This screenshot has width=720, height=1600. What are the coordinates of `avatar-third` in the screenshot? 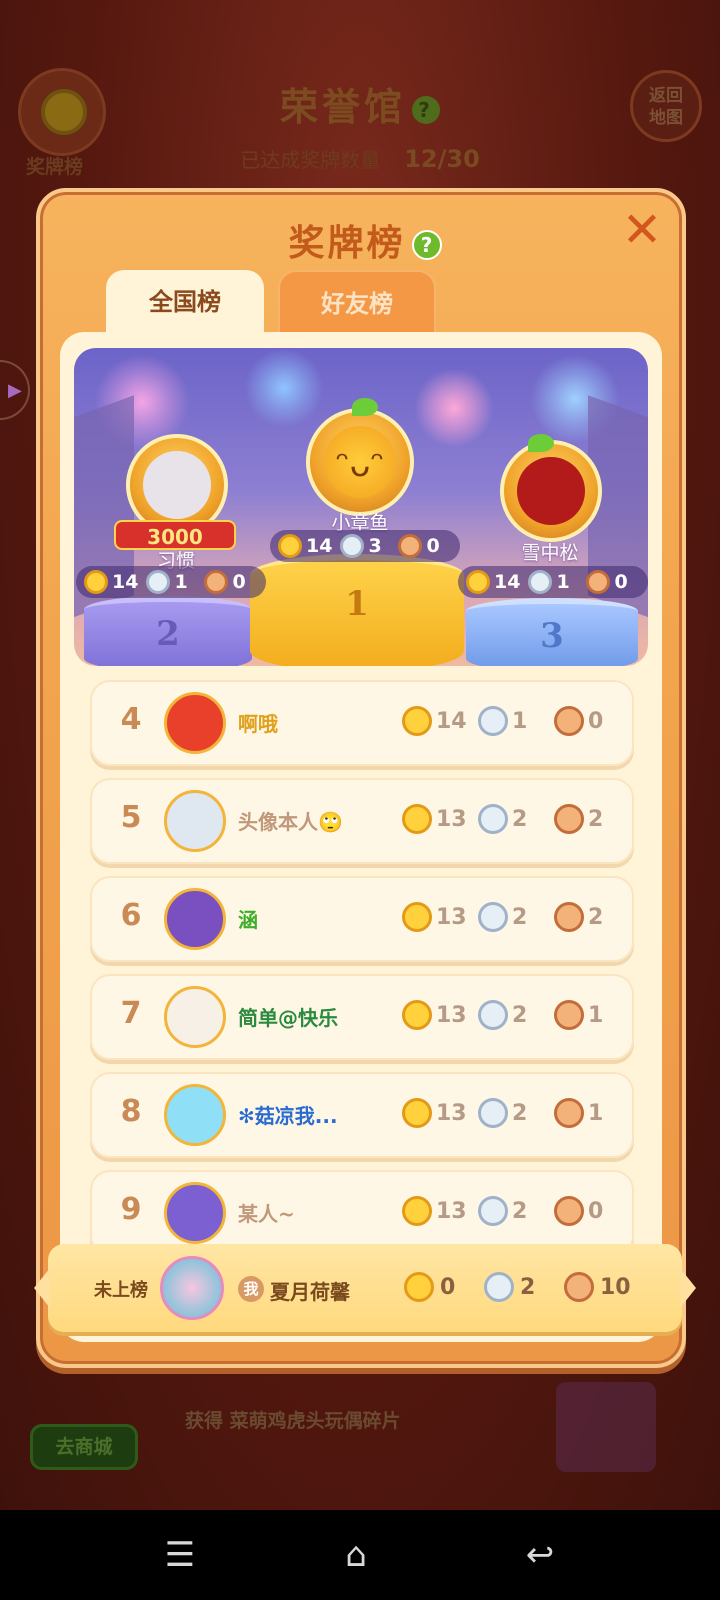 It's located at (551, 491).